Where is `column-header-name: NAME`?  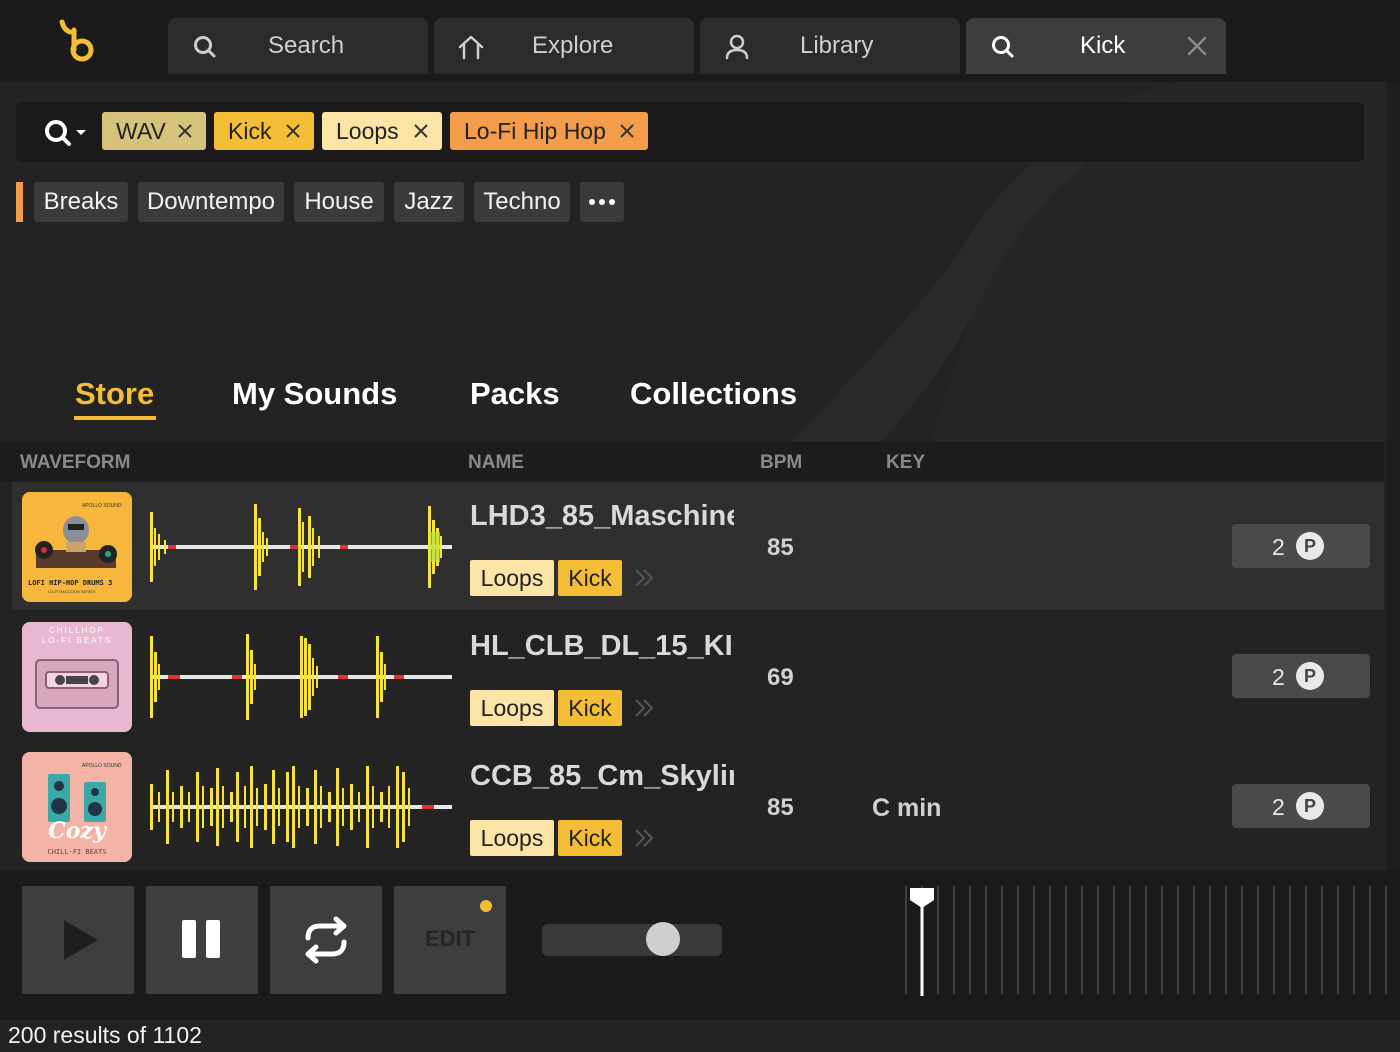
column-header-name: NAME is located at coordinates (496, 463).